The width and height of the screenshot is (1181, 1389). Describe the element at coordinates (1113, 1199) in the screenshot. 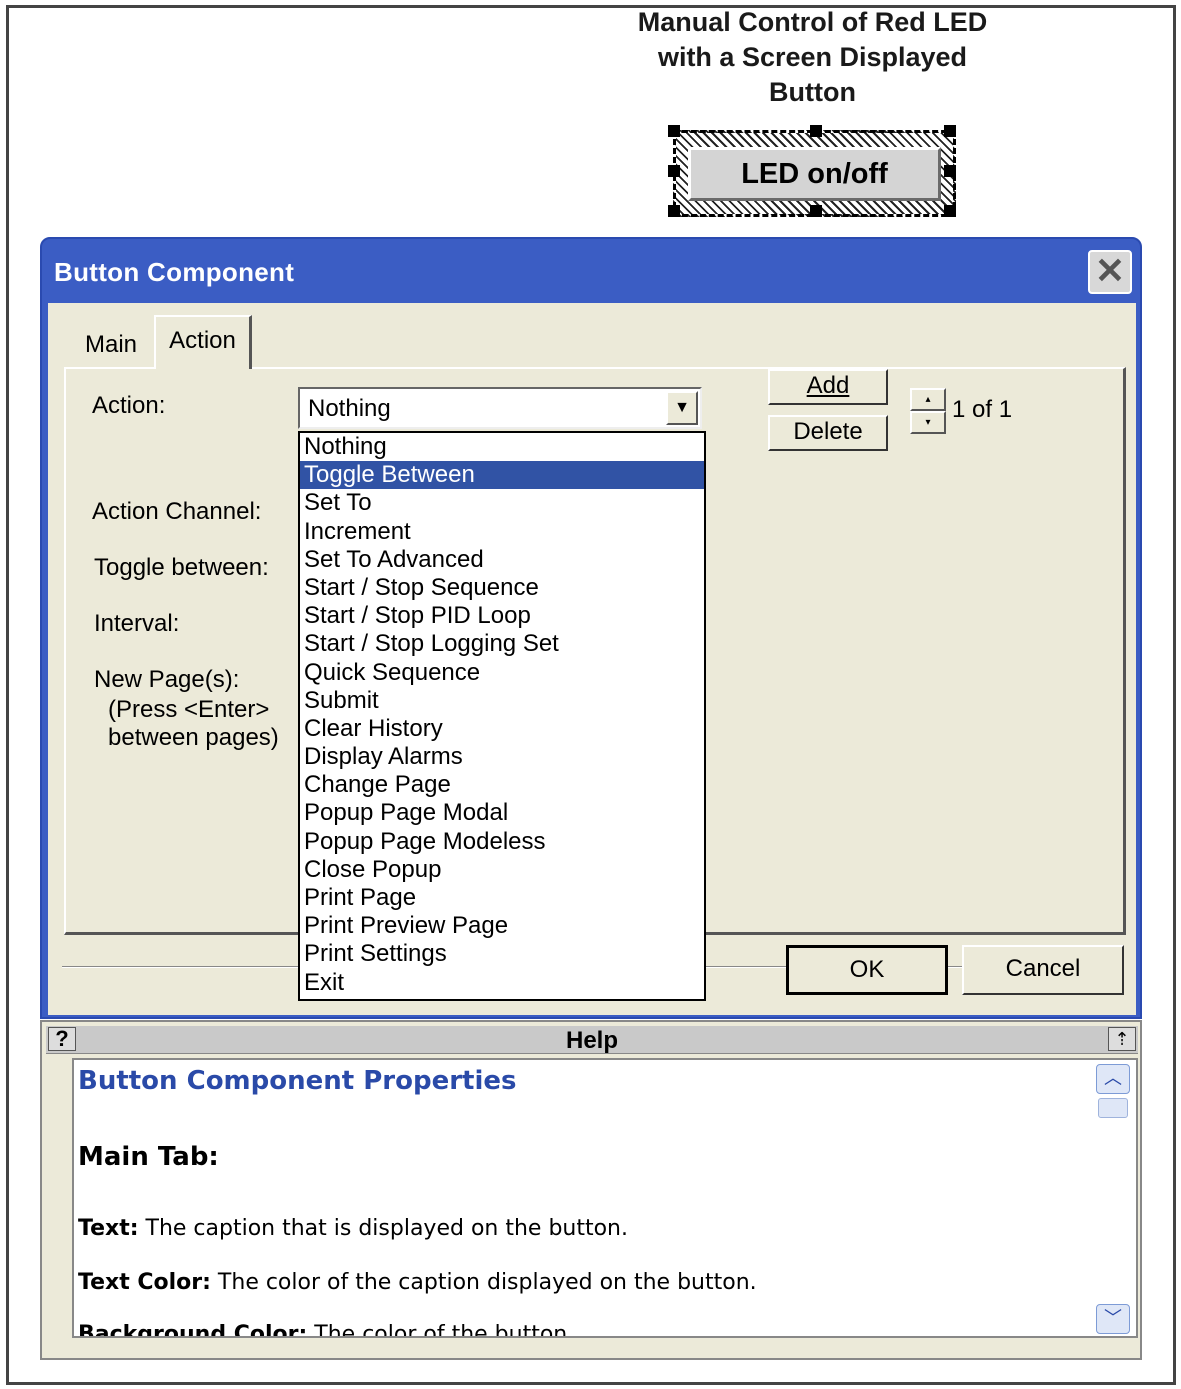

I see `help-scrollbar: ︿ ﹀` at that location.